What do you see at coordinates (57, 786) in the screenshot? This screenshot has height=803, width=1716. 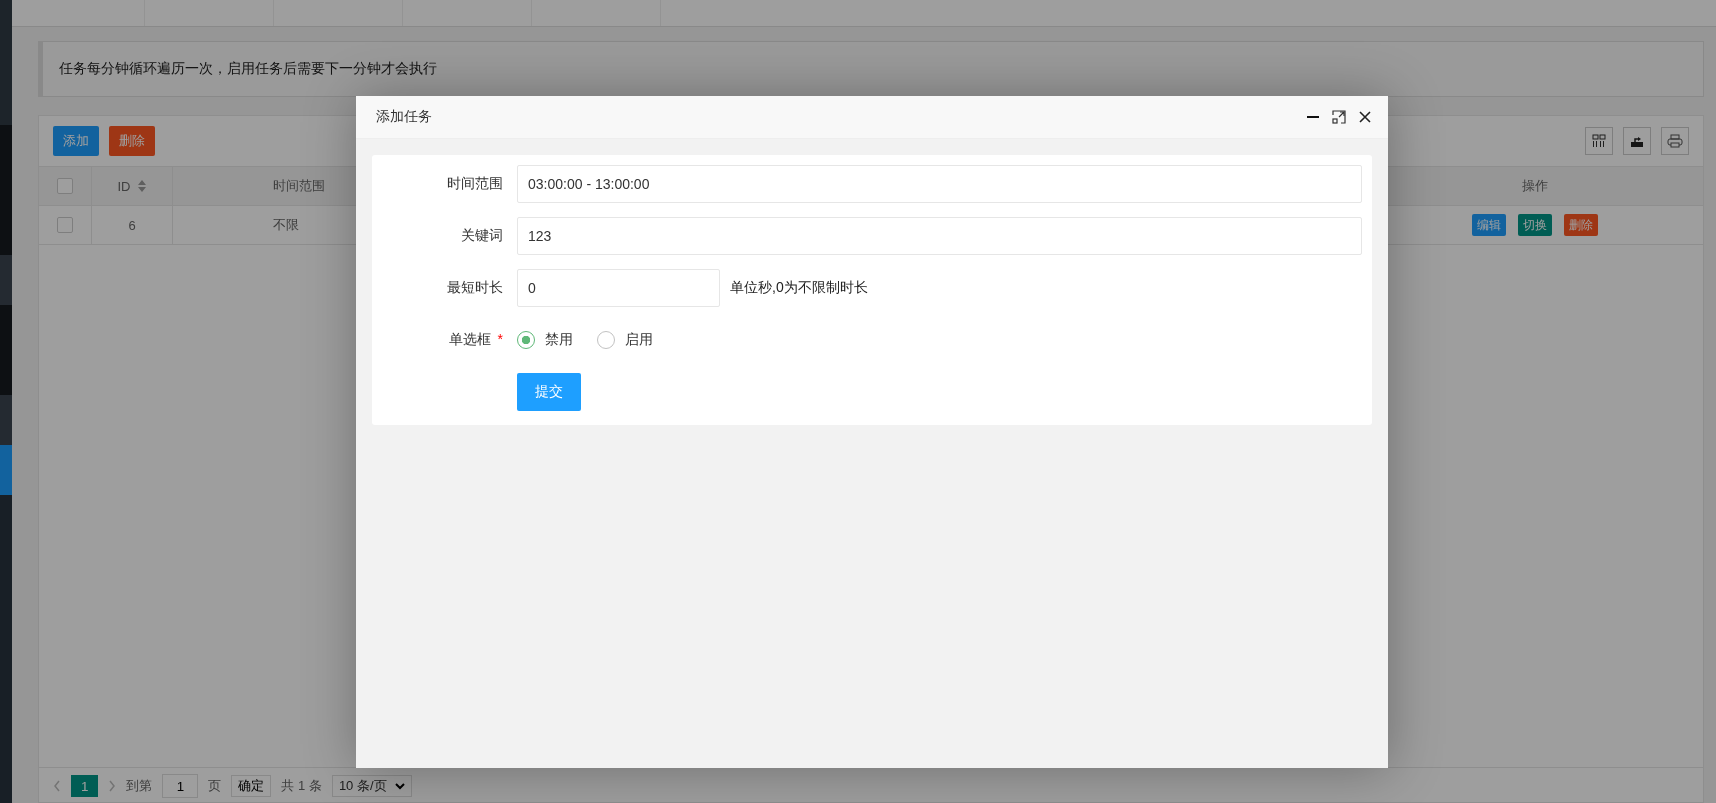 I see `previous-page-icon` at bounding box center [57, 786].